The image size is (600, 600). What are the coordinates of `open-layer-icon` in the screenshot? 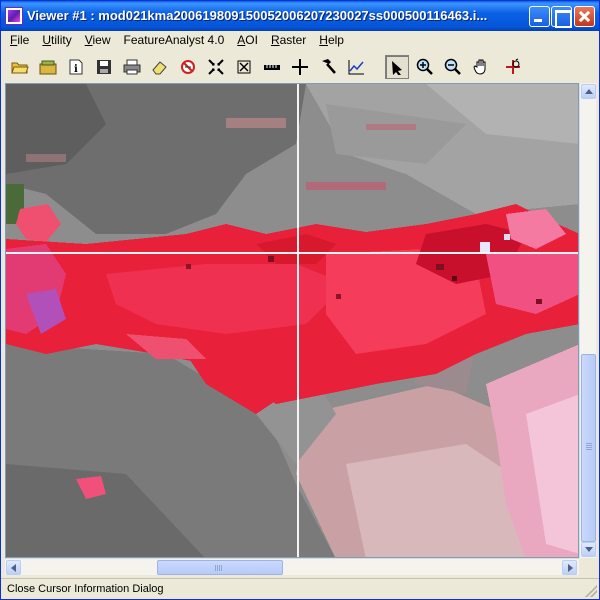 It's located at (48, 67).